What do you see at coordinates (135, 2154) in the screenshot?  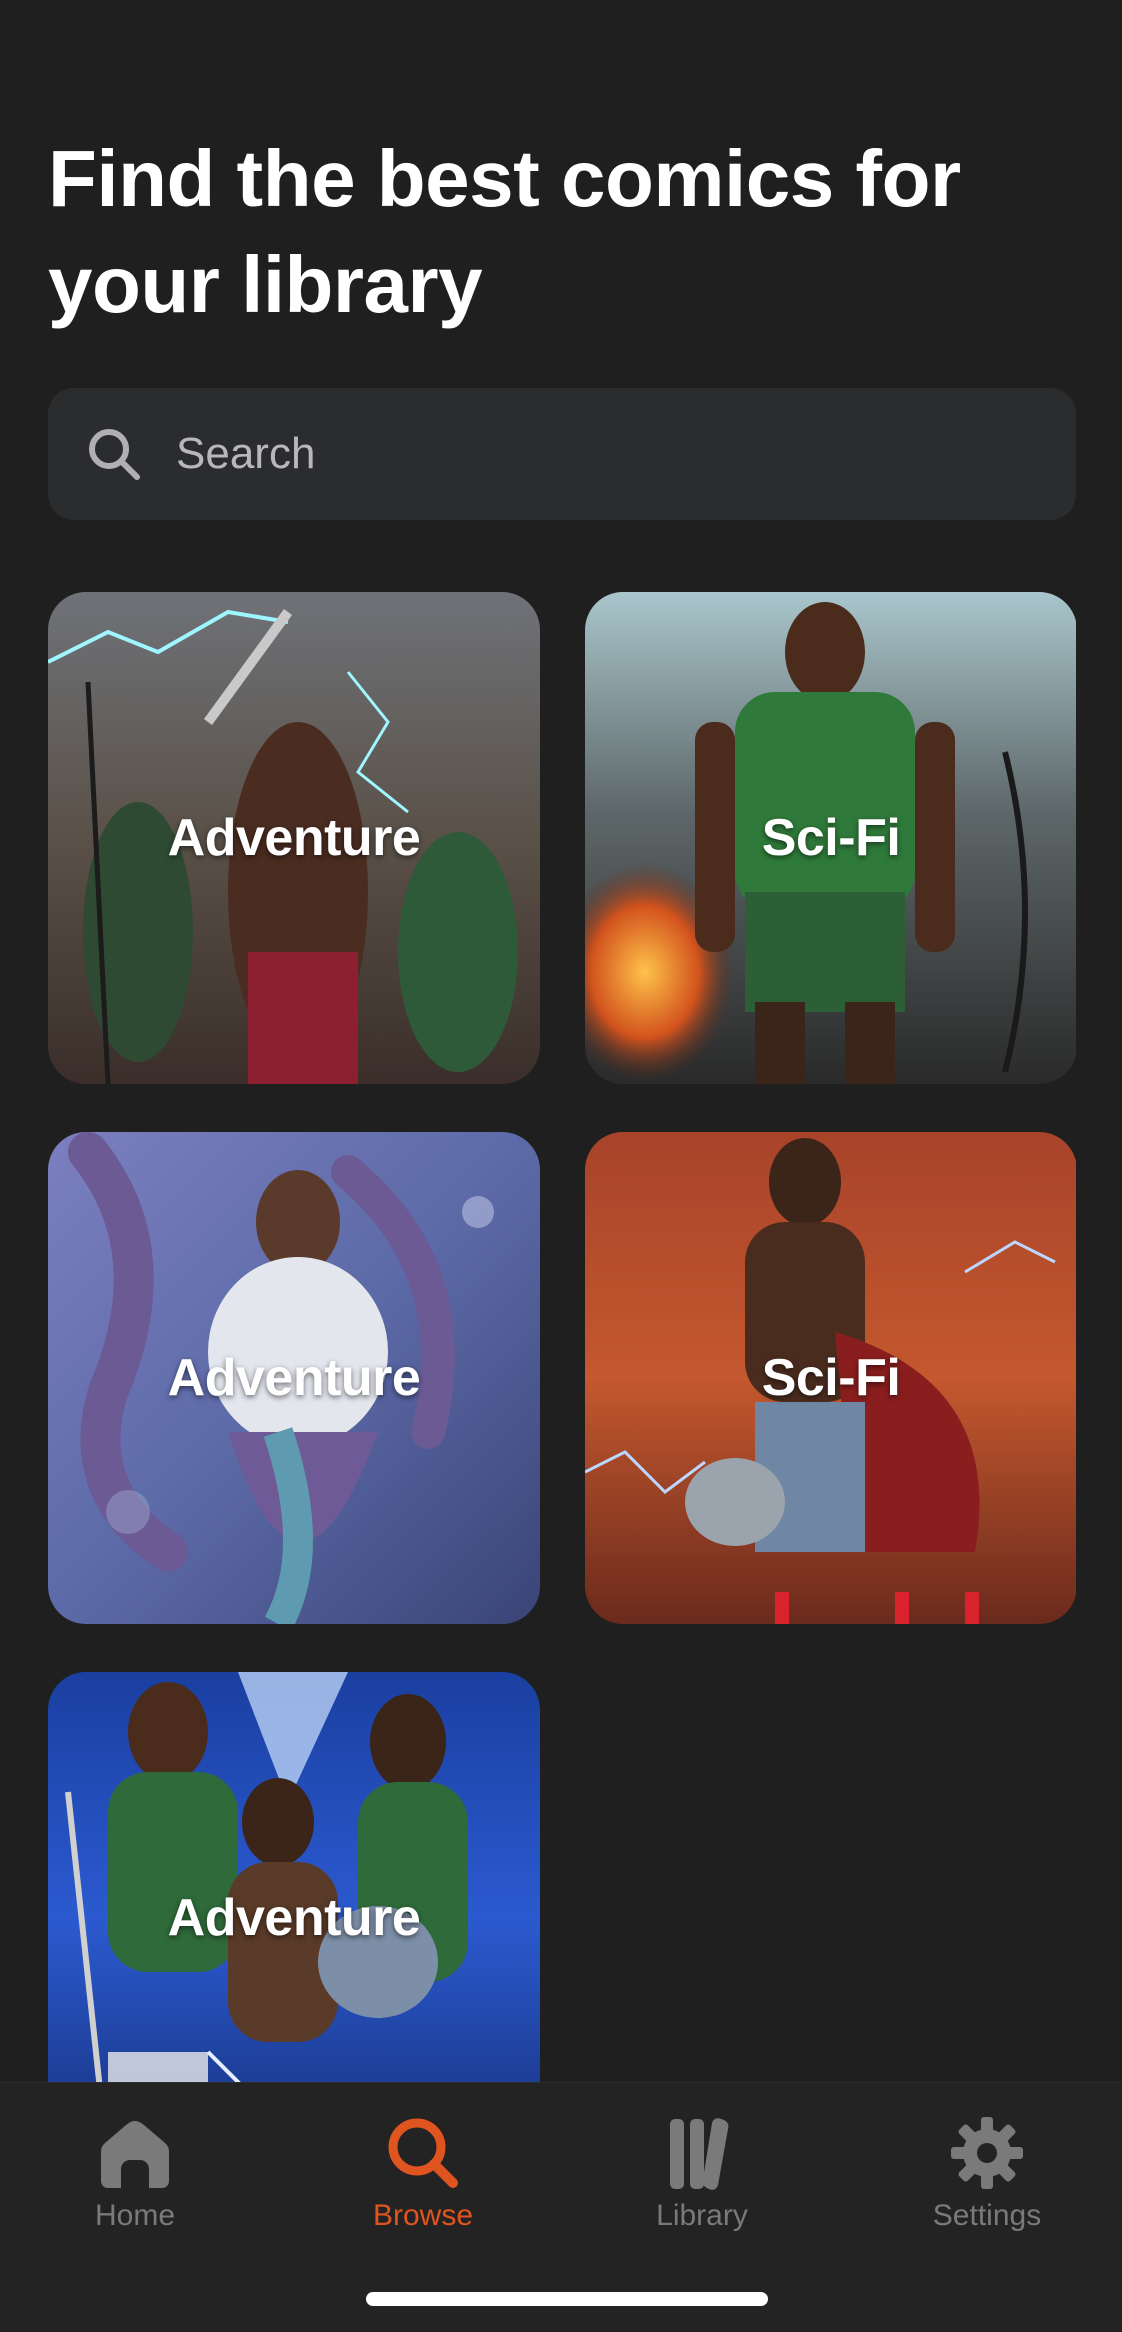 I see `home-icon` at bounding box center [135, 2154].